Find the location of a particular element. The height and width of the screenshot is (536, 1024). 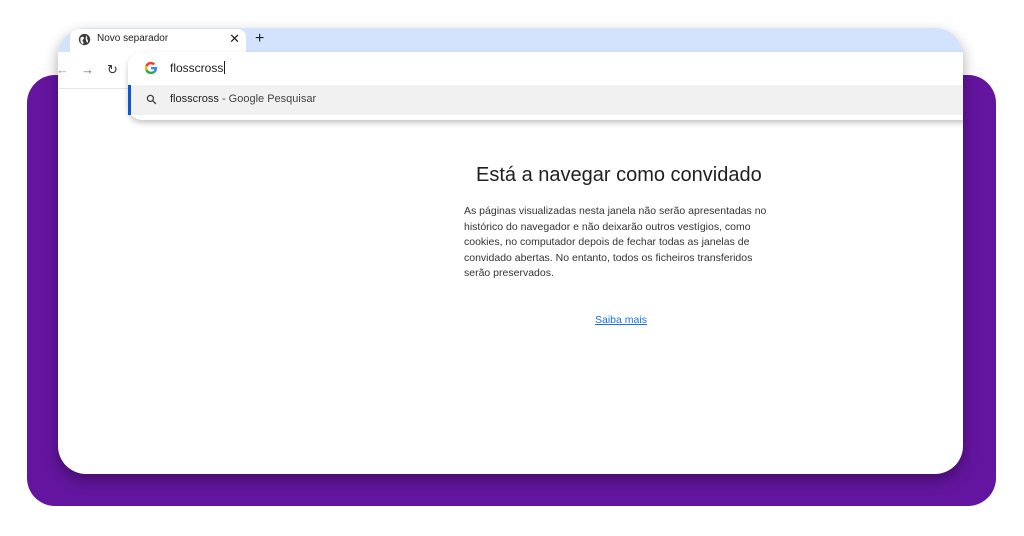

google-g-icon is located at coordinates (151, 68).